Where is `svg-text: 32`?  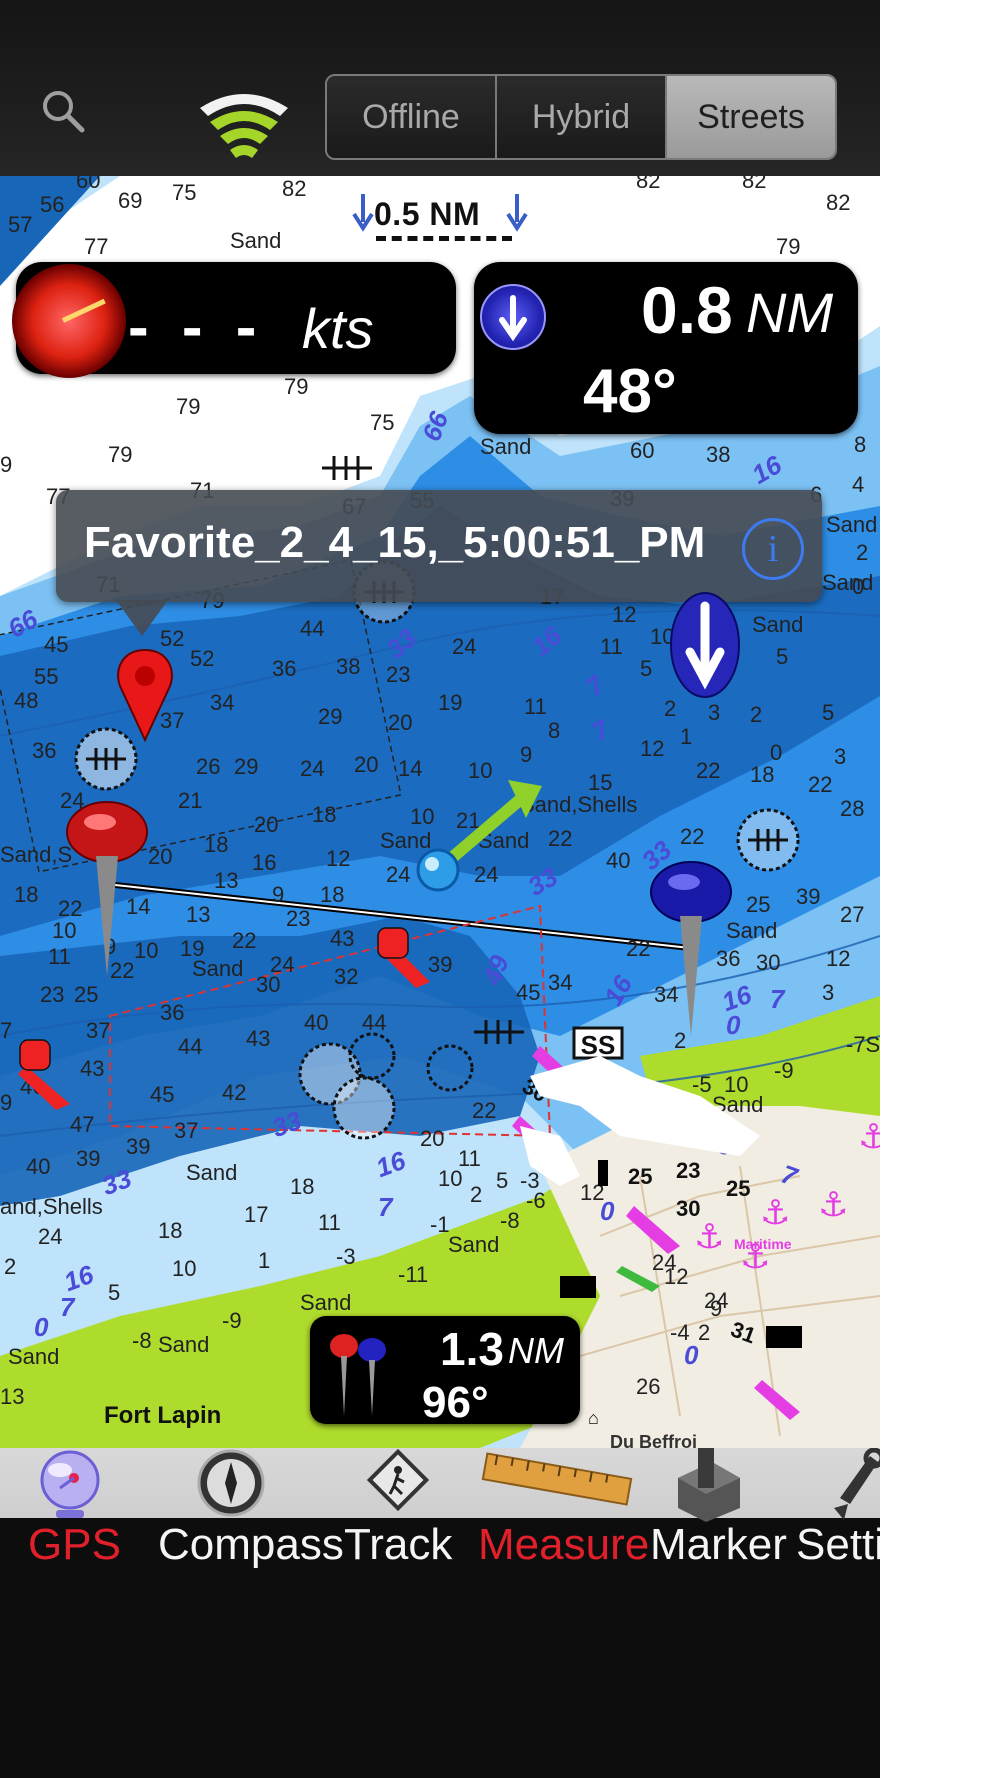 svg-text: 32 is located at coordinates (346, 976).